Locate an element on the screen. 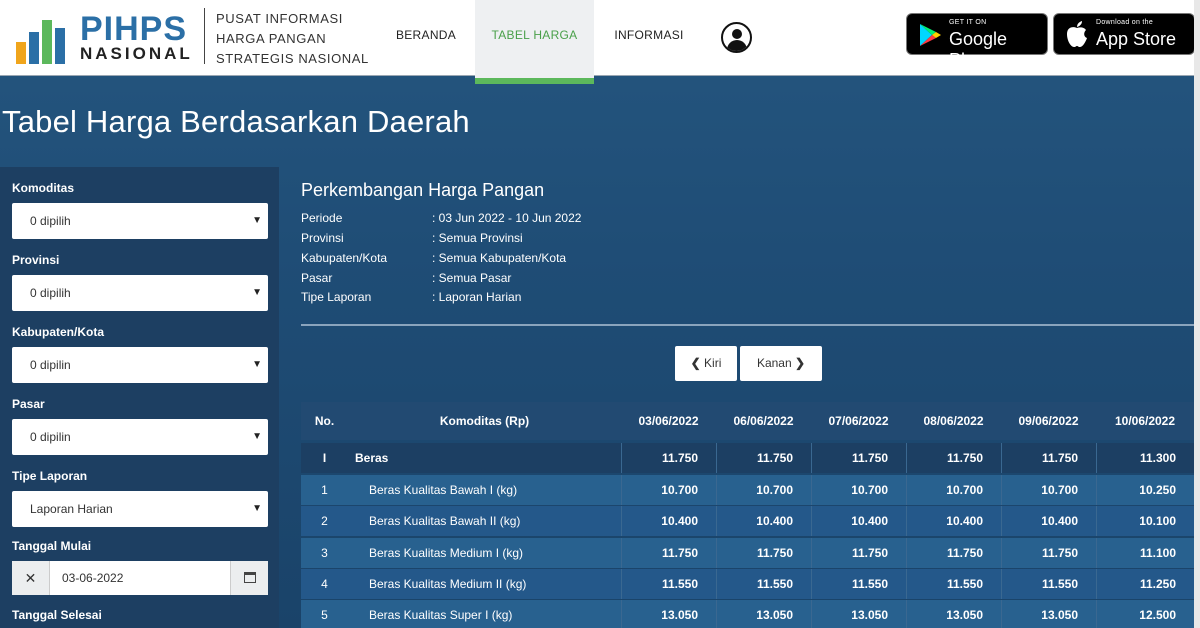 The width and height of the screenshot is (1200, 628). commodity-name: Beras is located at coordinates (372, 458).